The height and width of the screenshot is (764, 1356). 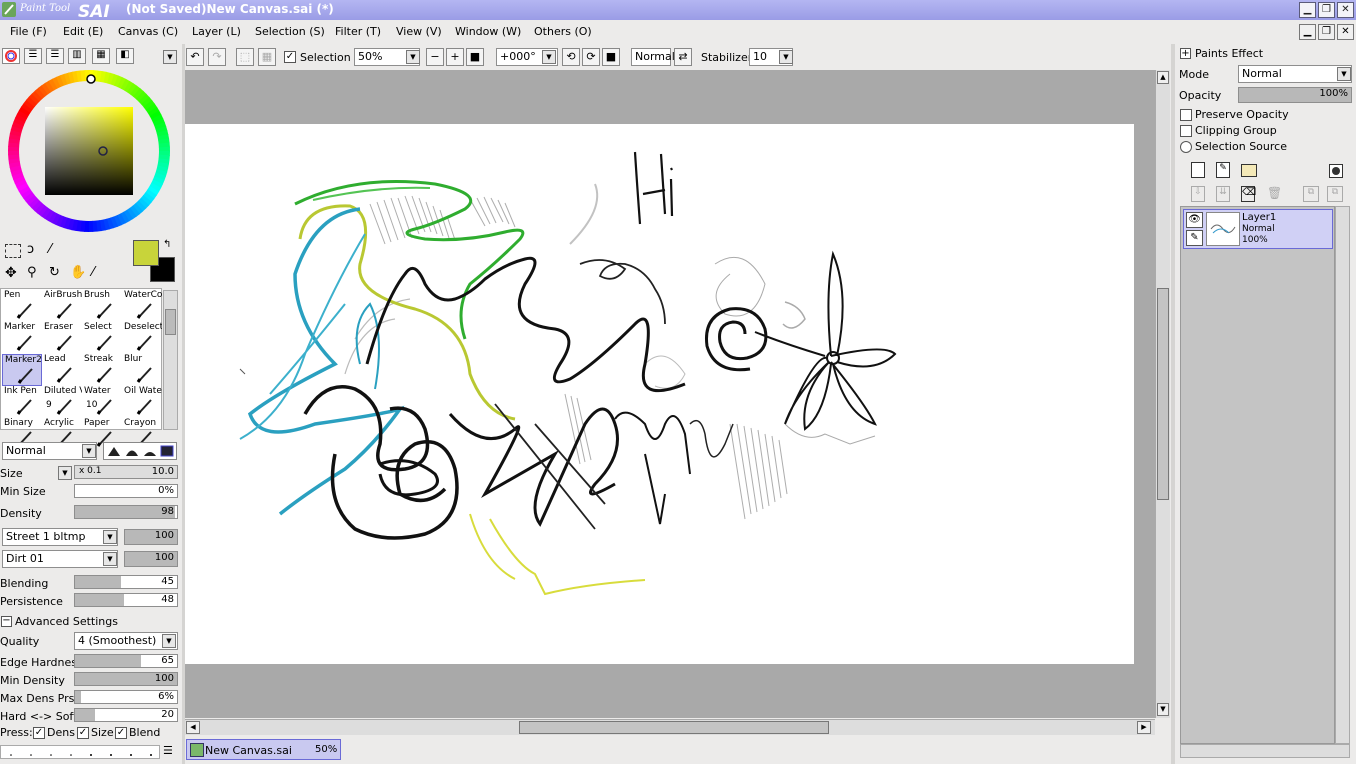 What do you see at coordinates (170, 57) in the screenshot?
I see `color-panel-menu-icon: ▼` at bounding box center [170, 57].